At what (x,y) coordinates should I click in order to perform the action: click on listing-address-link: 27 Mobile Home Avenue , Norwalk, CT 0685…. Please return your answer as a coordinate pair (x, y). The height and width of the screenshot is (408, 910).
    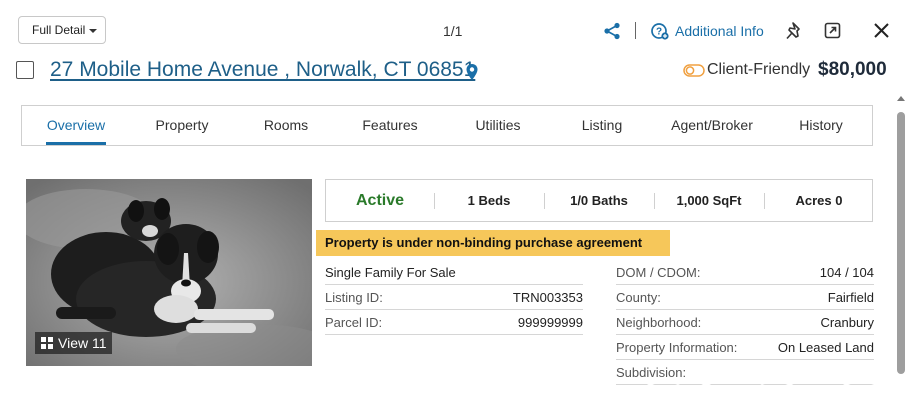
    Looking at the image, I should click on (262, 70).